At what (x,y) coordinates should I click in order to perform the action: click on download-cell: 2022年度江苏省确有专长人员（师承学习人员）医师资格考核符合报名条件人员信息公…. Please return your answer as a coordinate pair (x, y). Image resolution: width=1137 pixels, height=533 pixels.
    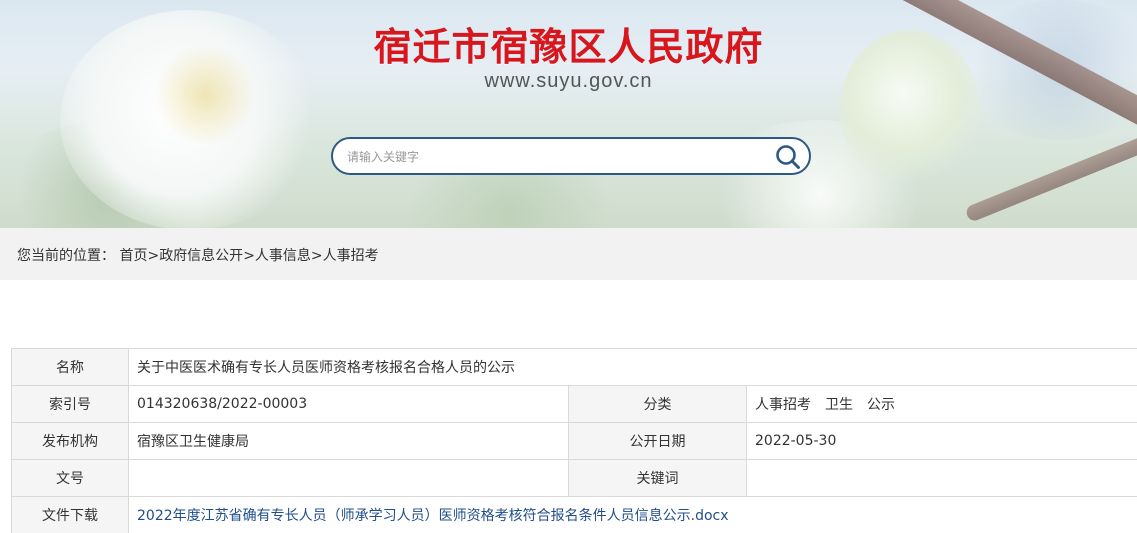
    Looking at the image, I should click on (632, 514).